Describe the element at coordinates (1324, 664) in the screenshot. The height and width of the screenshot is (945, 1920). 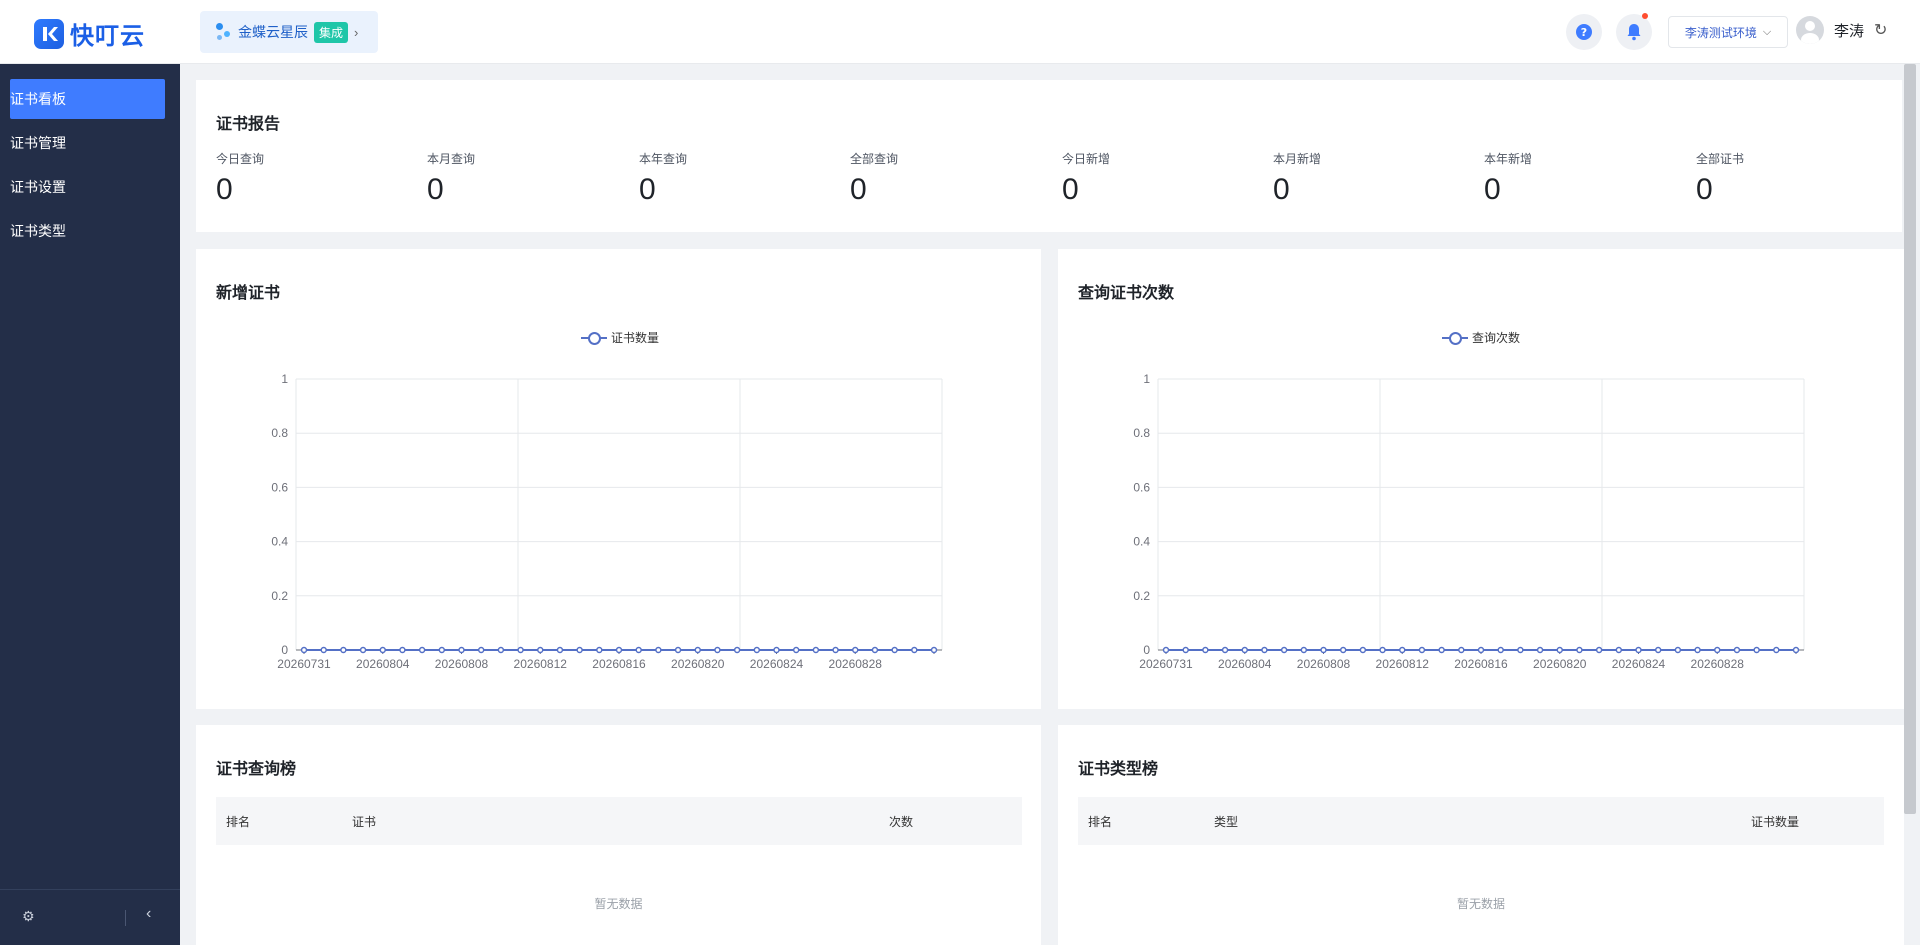
I see `x-tick-label: 20260808` at that location.